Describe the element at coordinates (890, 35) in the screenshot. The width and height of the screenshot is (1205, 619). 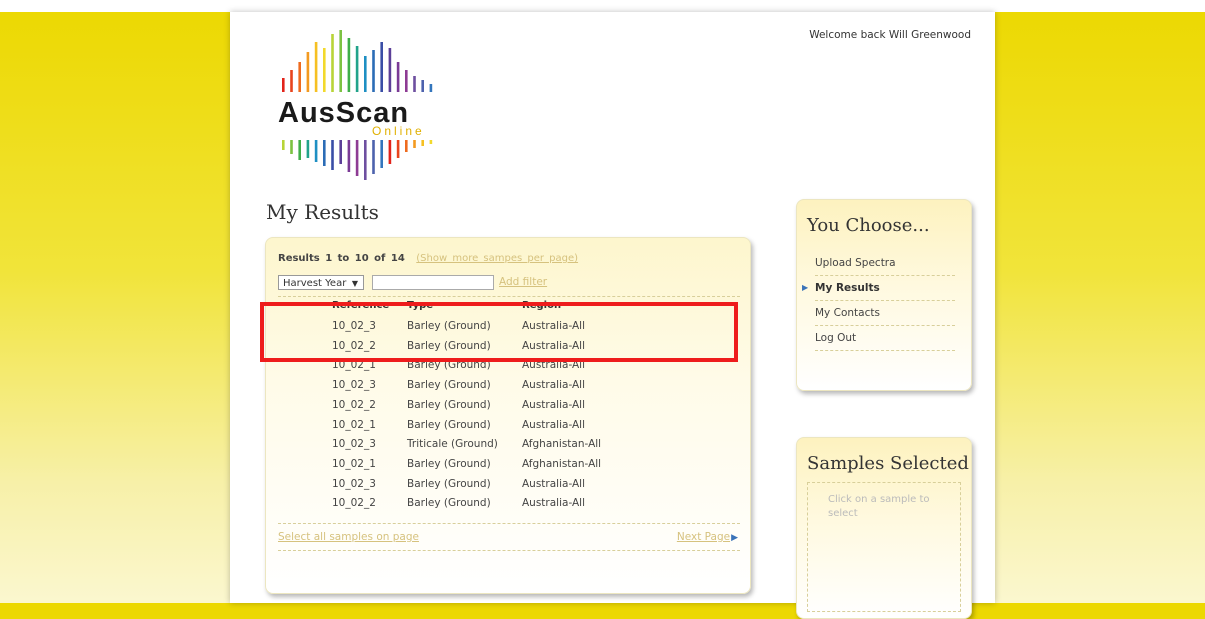
I see `welcome-message: Welcome back Will Greenwood` at that location.